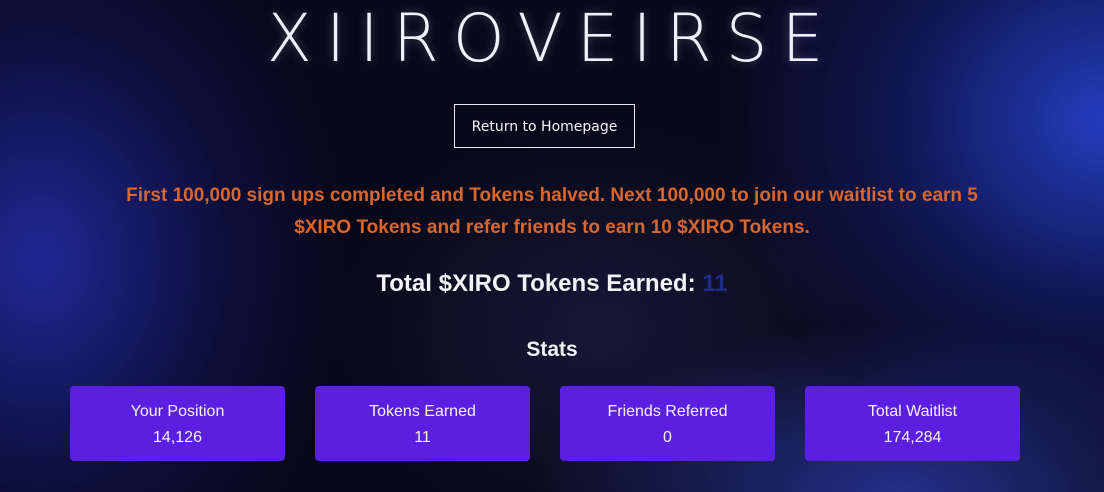 This screenshot has width=1104, height=492. What do you see at coordinates (422, 411) in the screenshot?
I see `stat-label: Tokens Earned` at bounding box center [422, 411].